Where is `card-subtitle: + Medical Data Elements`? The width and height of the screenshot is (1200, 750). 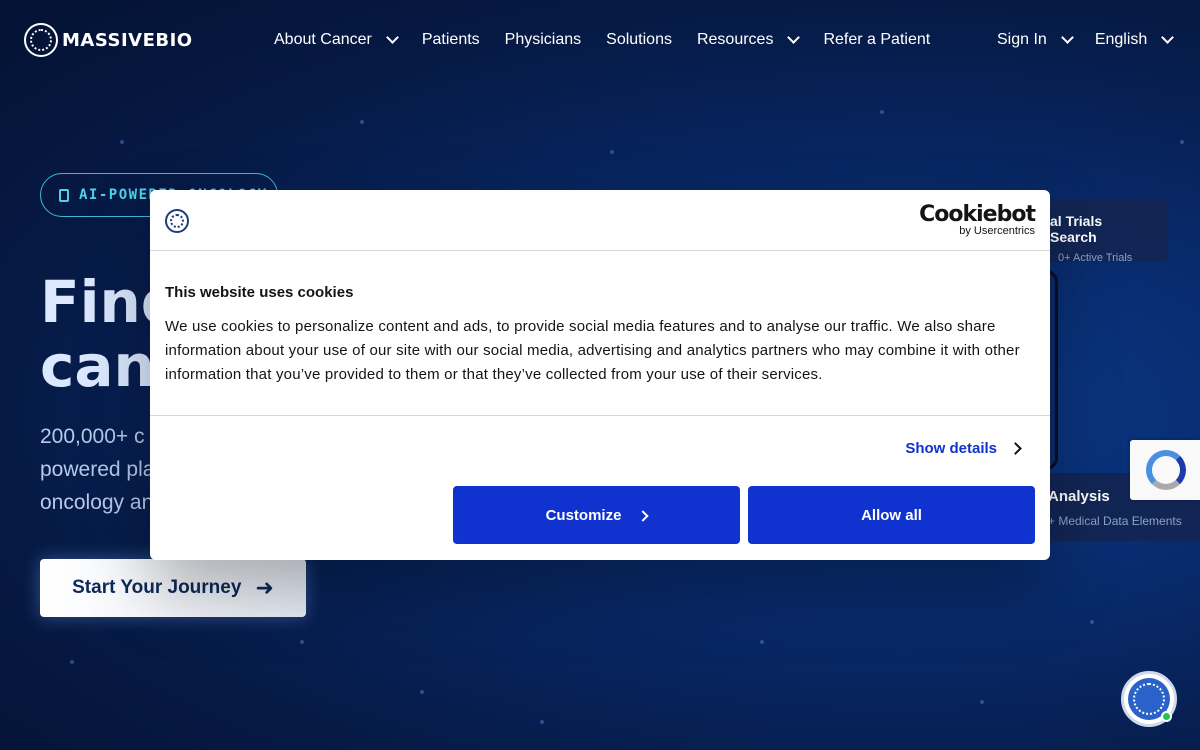 card-subtitle: + Medical Data Elements is located at coordinates (1115, 521).